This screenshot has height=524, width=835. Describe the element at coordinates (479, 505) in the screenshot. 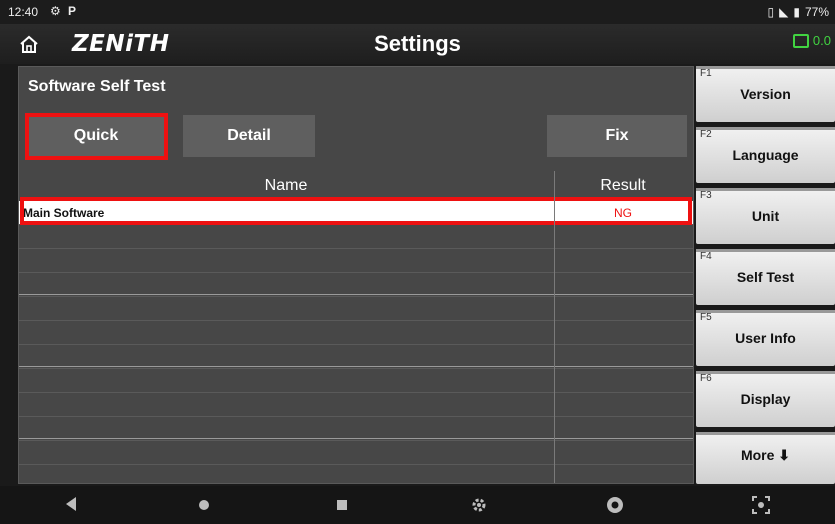

I see `settings-icon` at that location.